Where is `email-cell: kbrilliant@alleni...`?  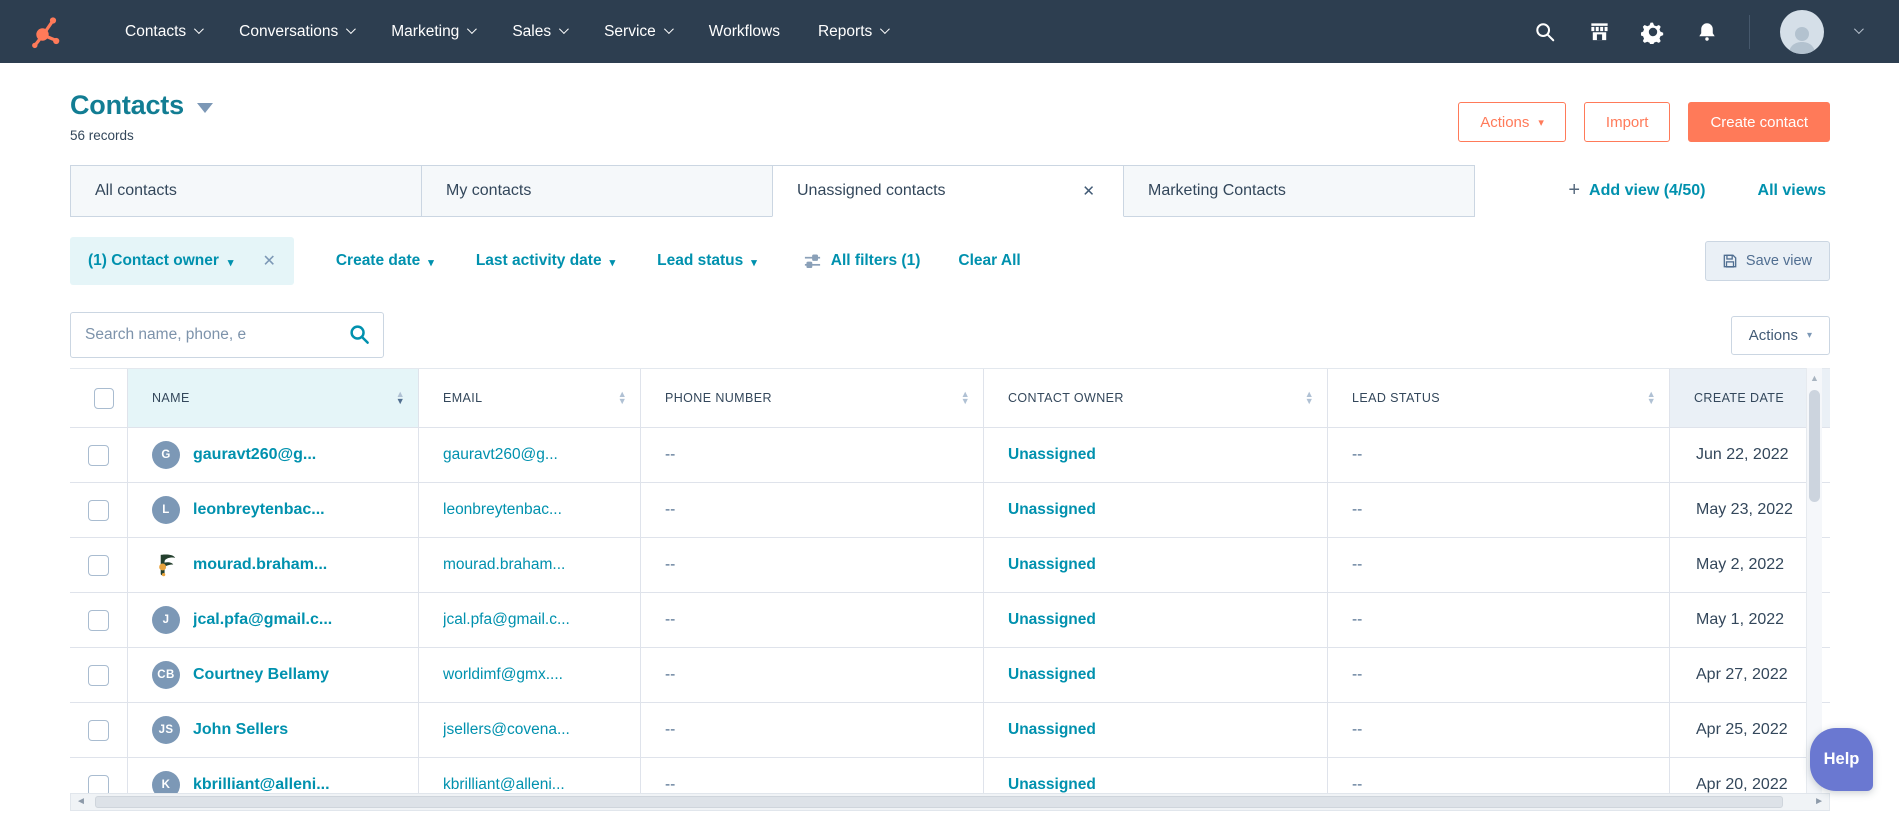
email-cell: kbrilliant@alleni... is located at coordinates (529, 775).